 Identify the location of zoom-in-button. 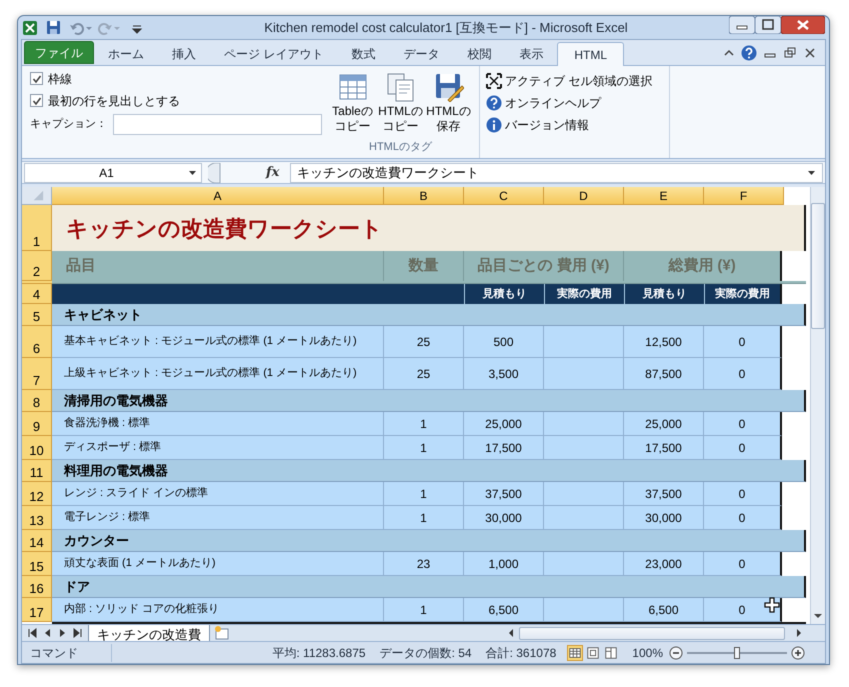
(798, 653).